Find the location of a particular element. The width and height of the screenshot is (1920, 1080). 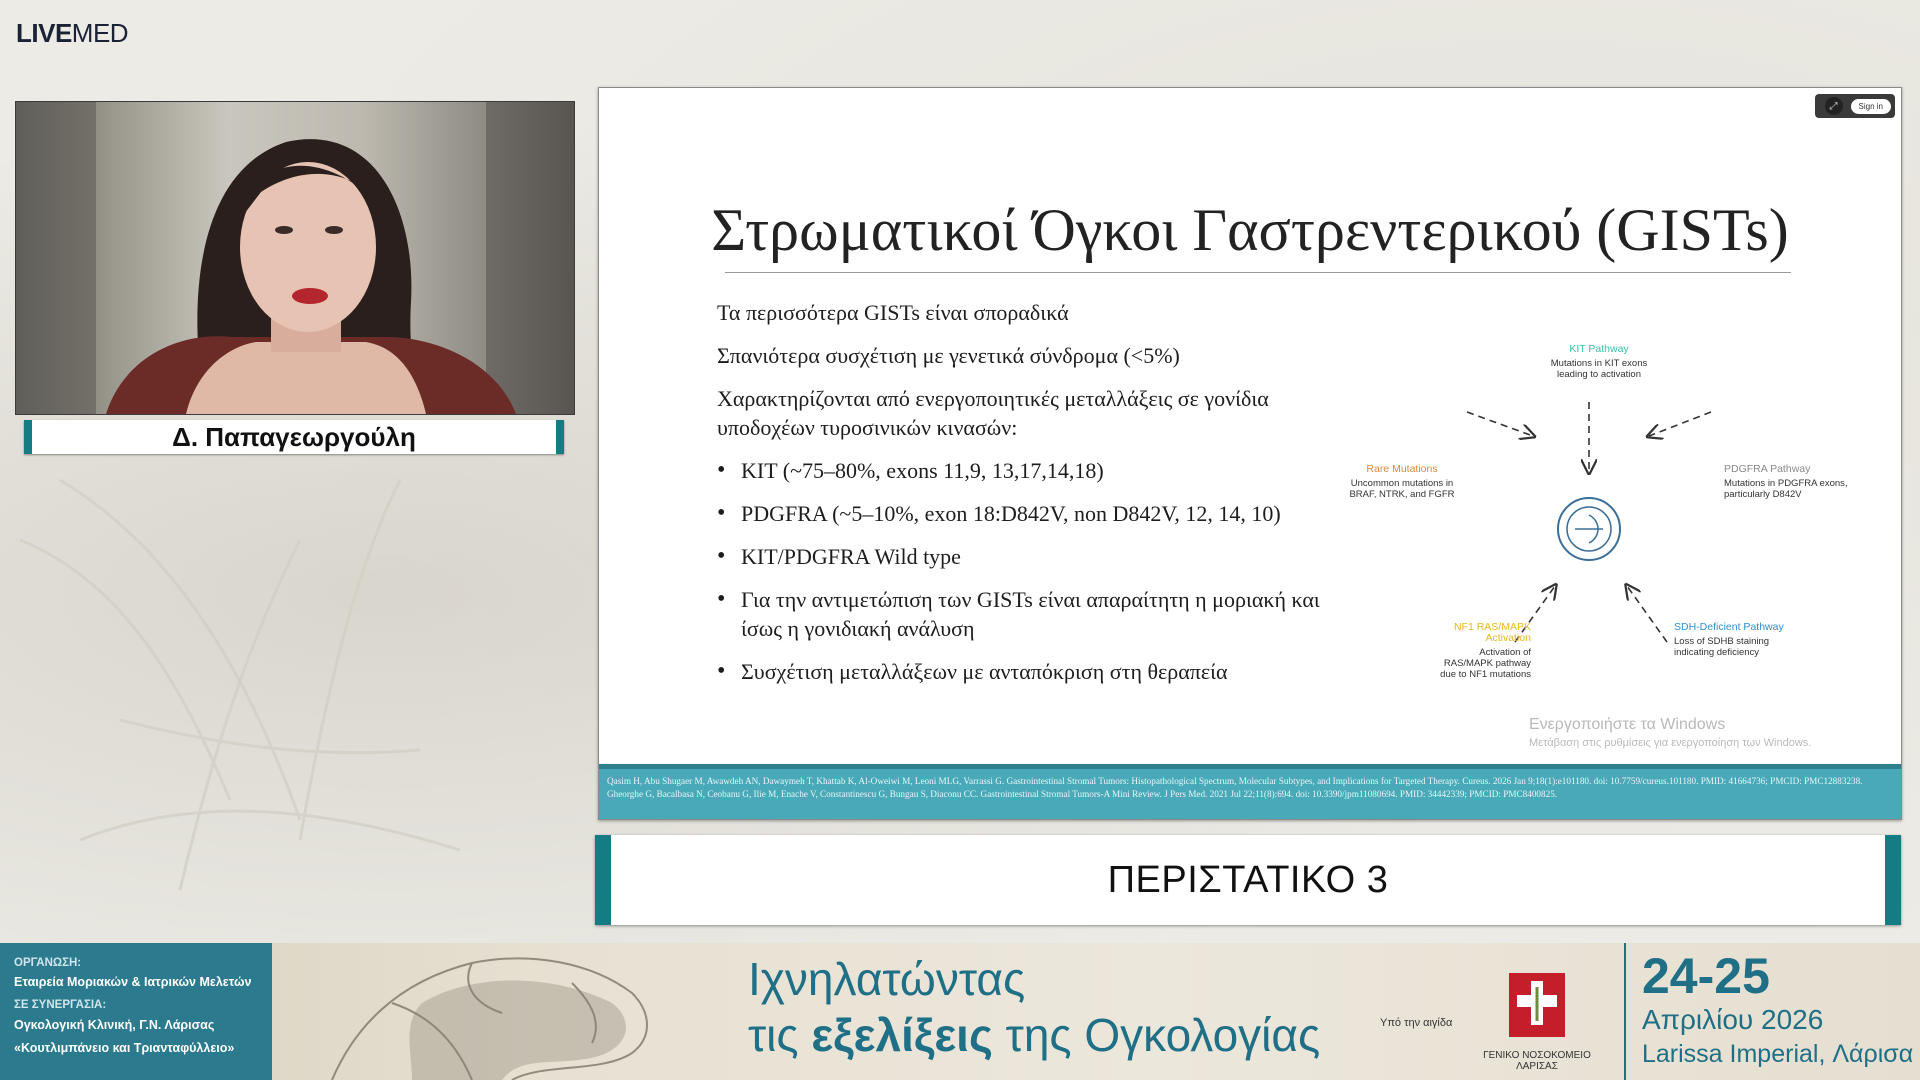

arrow-rare is located at coordinates (1499, 423).